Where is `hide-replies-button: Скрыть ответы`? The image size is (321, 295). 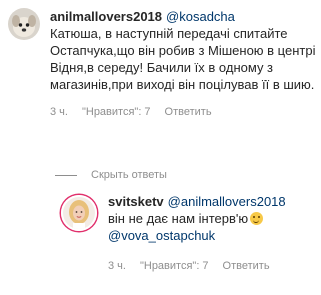 hide-replies-button: Скрыть ответы is located at coordinates (111, 175).